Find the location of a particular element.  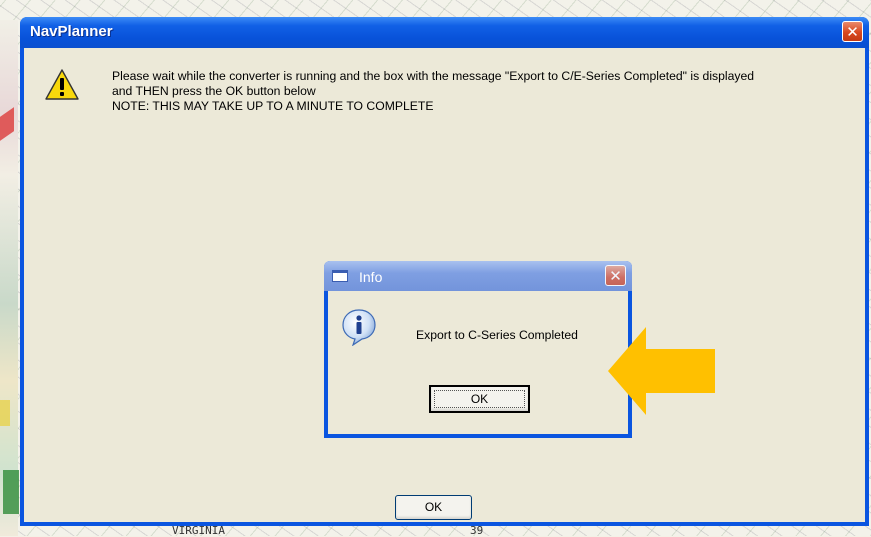

map-park-area is located at coordinates (11, 492).